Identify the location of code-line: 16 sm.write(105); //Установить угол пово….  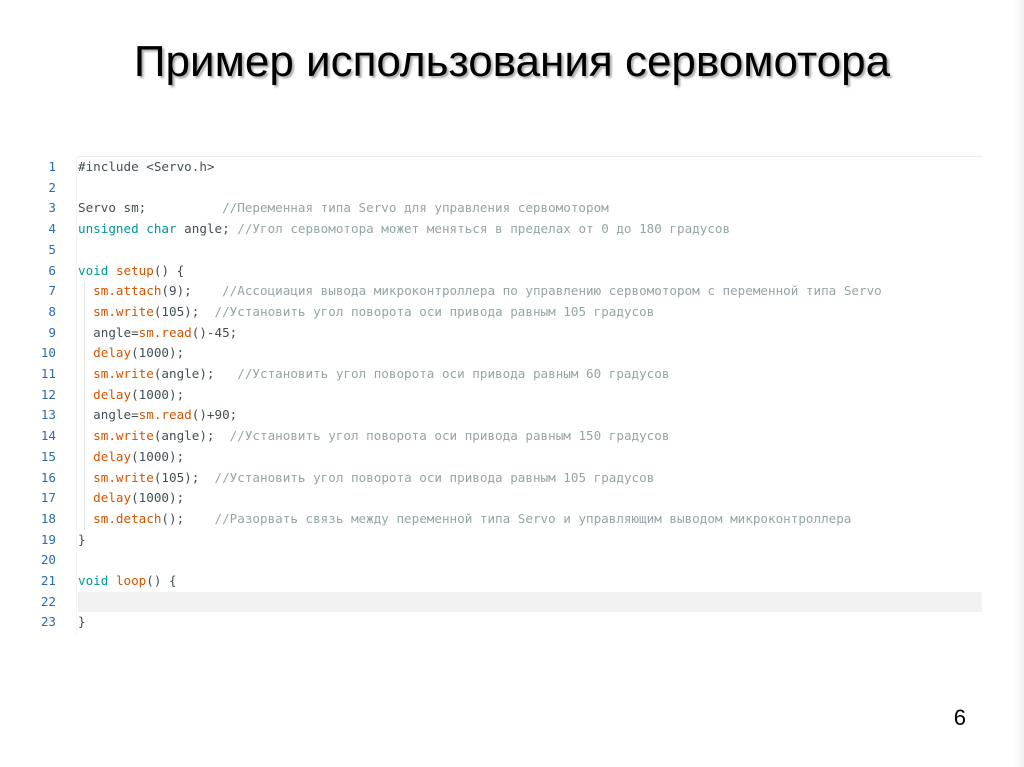
(505, 478).